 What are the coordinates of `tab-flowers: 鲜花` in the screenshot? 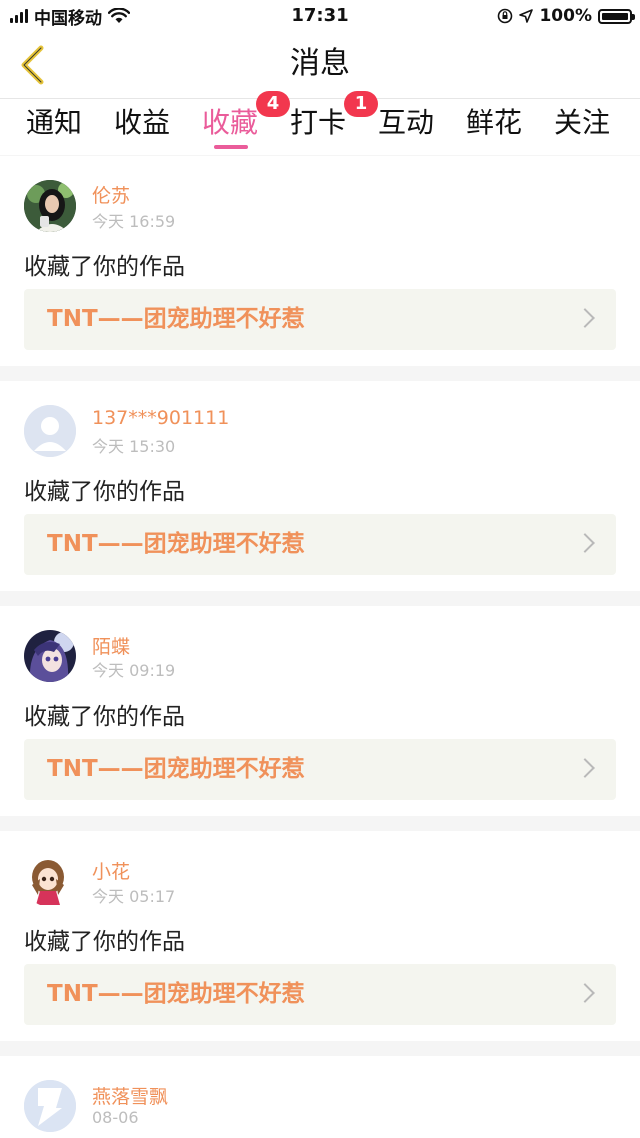 It's located at (494, 123).